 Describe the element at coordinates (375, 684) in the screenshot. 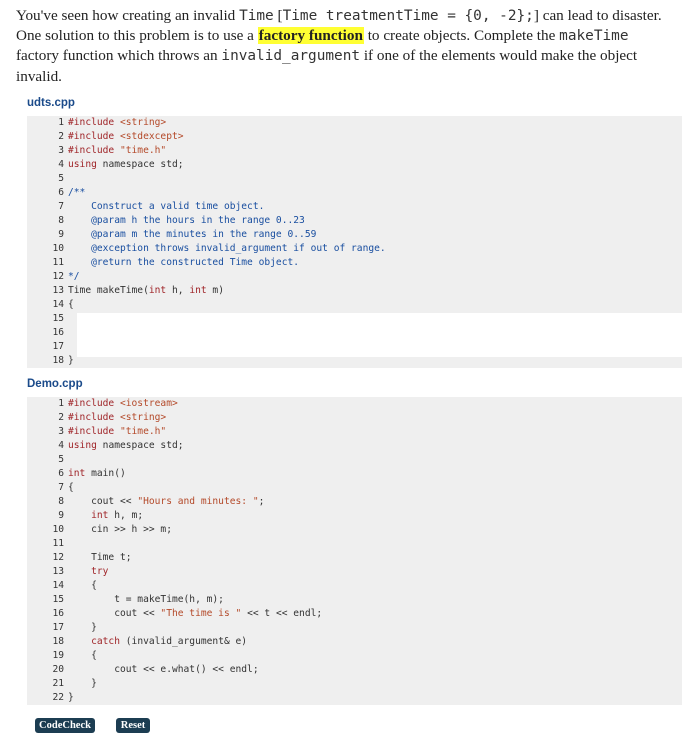

I see `code-text: }` at that location.